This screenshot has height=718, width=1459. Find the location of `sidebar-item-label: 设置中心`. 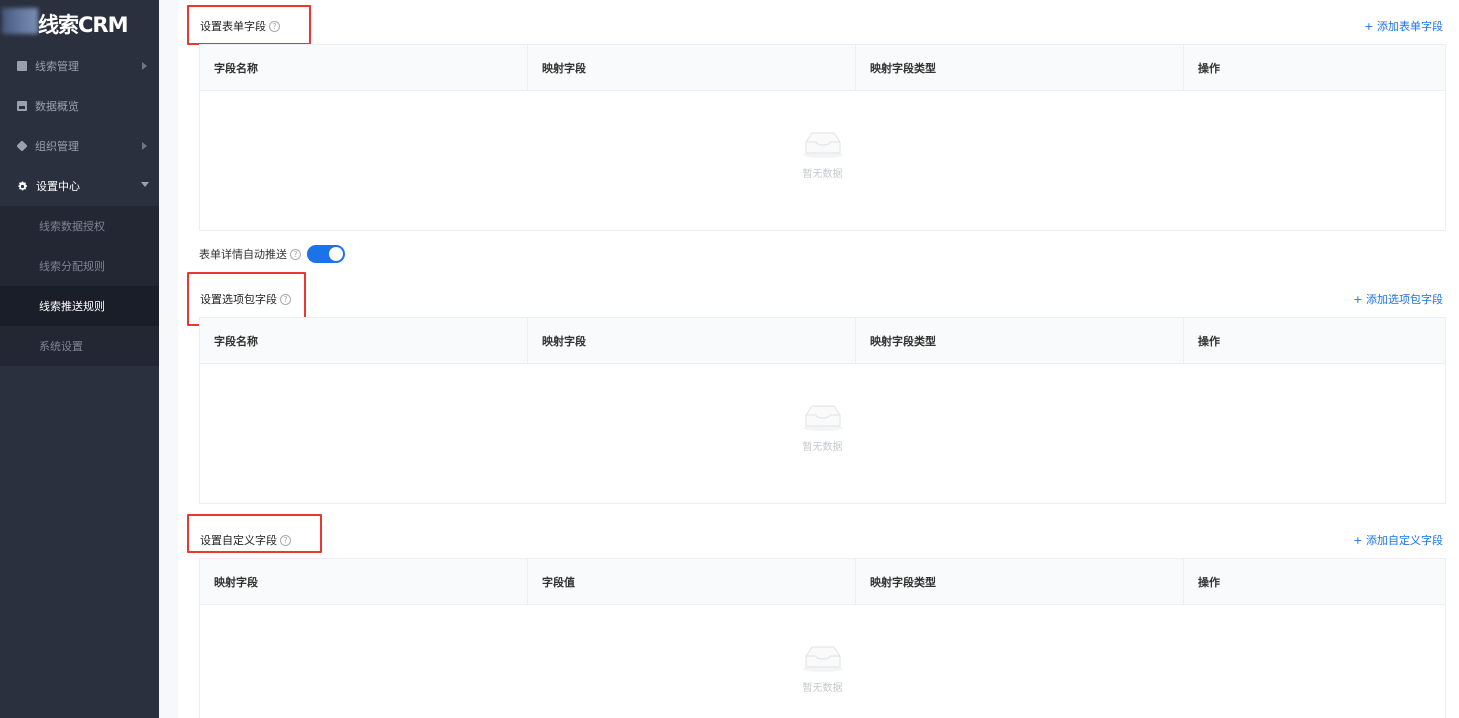

sidebar-item-label: 设置中心 is located at coordinates (58, 186).